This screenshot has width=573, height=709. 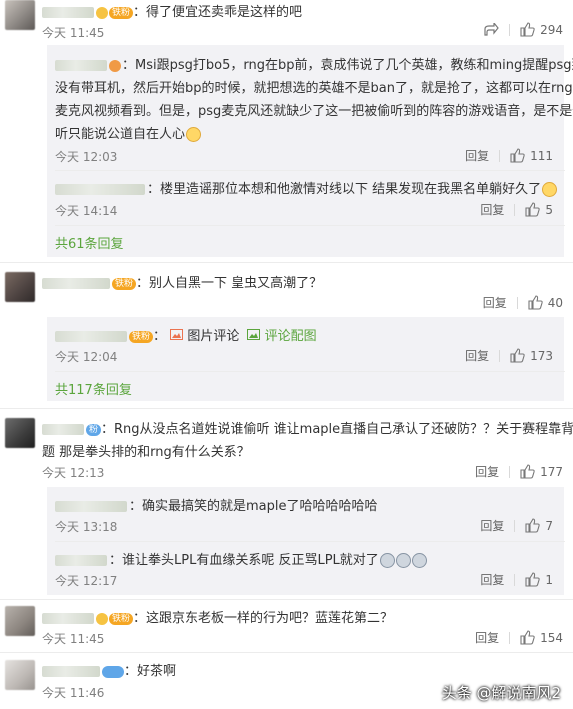 What do you see at coordinates (519, 471) in the screenshot?
I see `comment-actions: 回复 177` at bounding box center [519, 471].